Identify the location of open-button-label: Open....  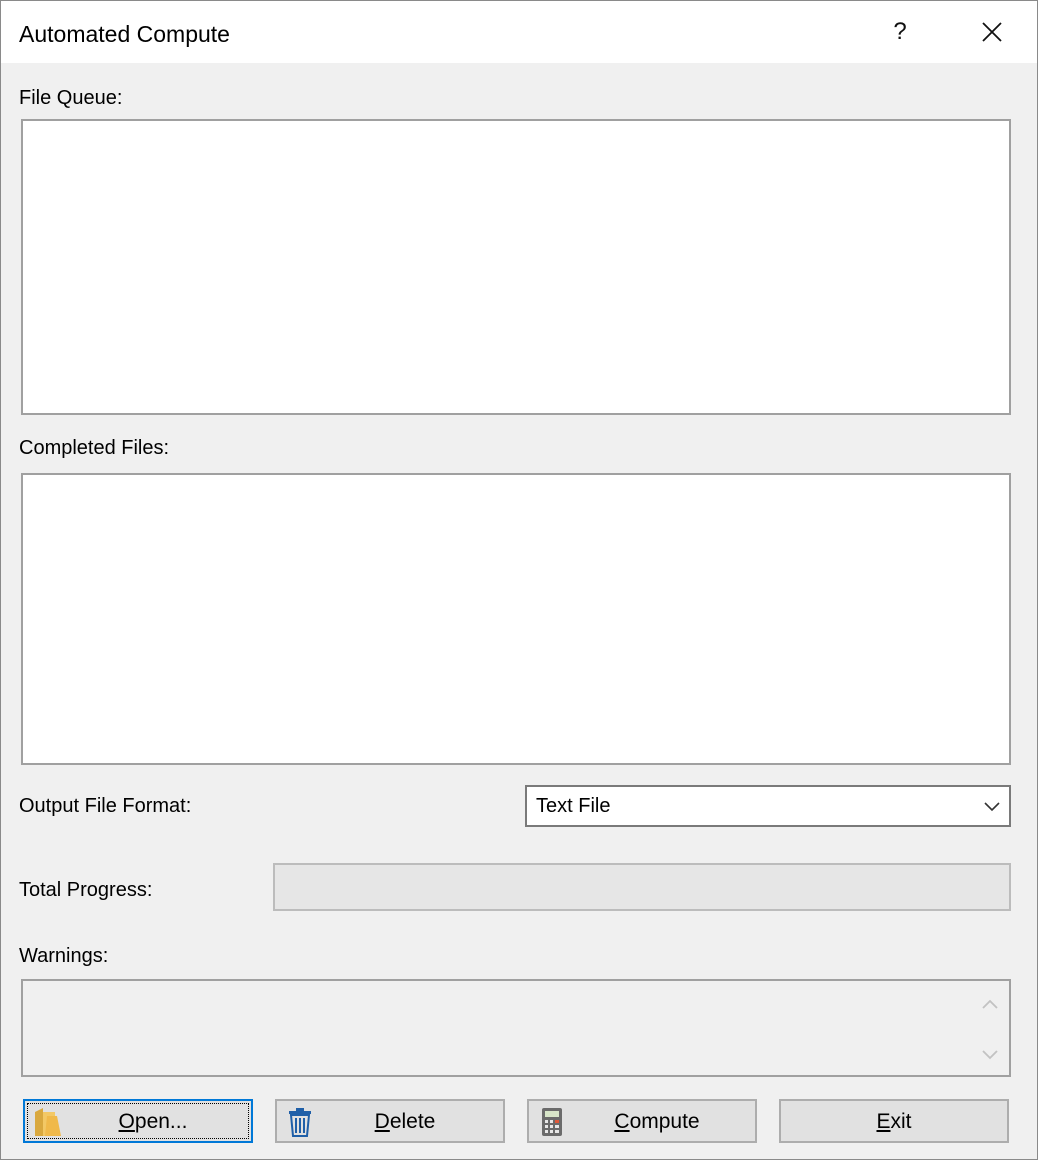
(153, 1121).